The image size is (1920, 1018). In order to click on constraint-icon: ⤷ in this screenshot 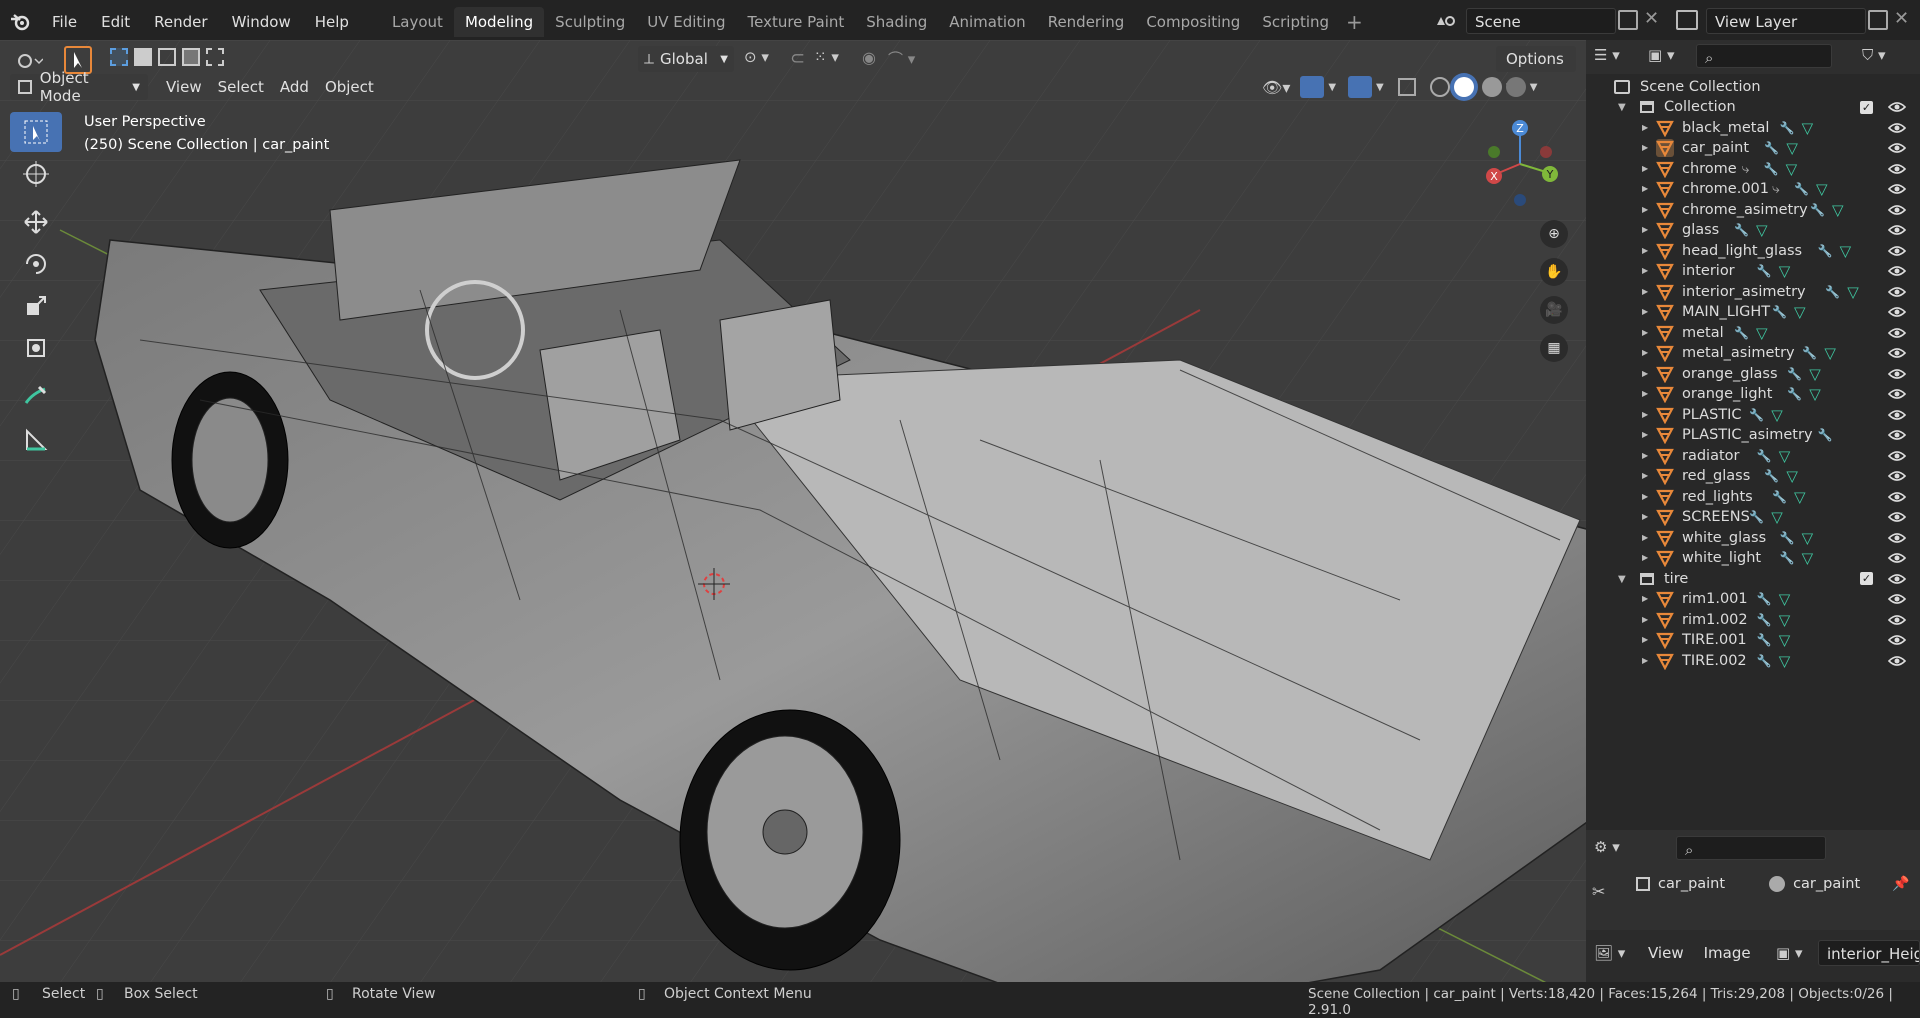, I will do `click(1776, 189)`.